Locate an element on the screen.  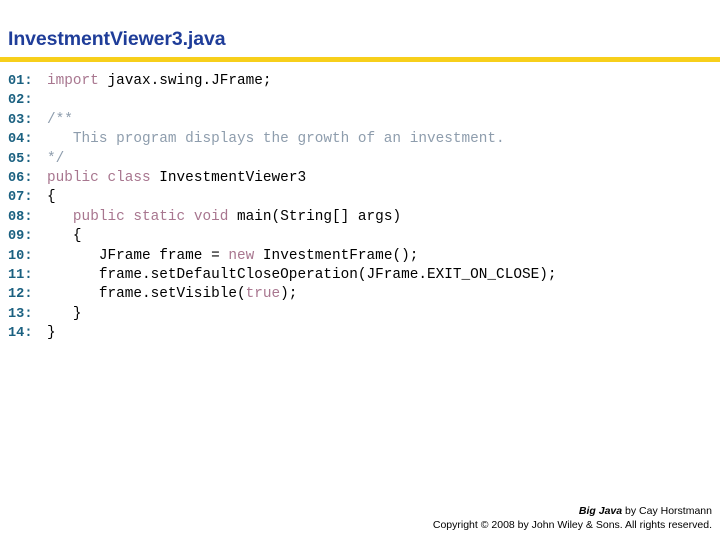
code-line-number: 06: is located at coordinates (20, 178).